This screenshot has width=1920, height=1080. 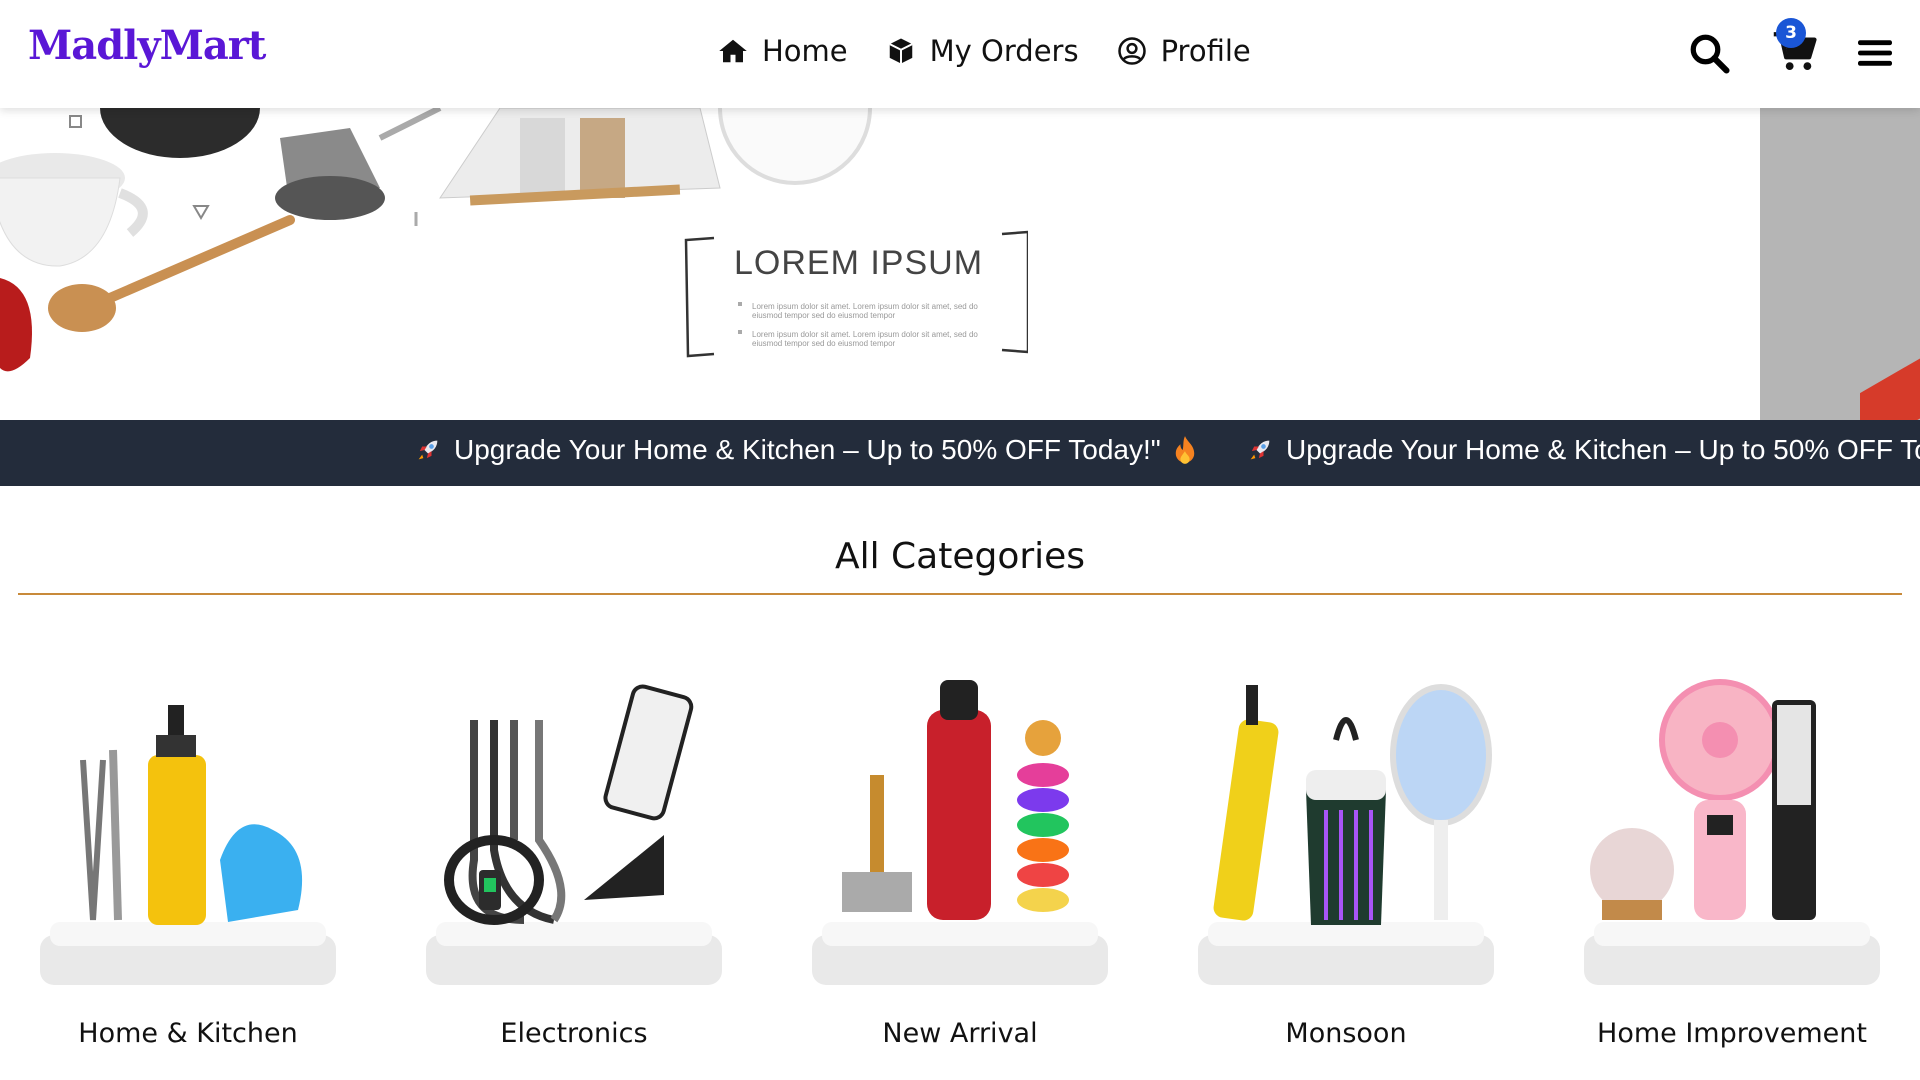 I want to click on user-circle-icon, so click(x=1131, y=51).